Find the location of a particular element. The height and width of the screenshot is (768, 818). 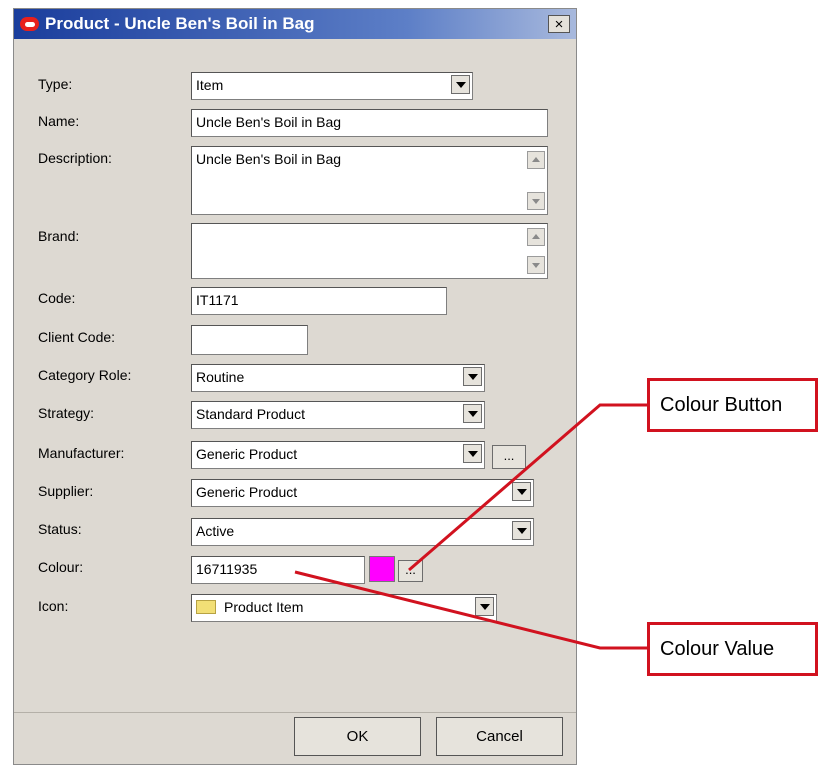

manufacturer-value: Generic Product is located at coordinates (247, 454).